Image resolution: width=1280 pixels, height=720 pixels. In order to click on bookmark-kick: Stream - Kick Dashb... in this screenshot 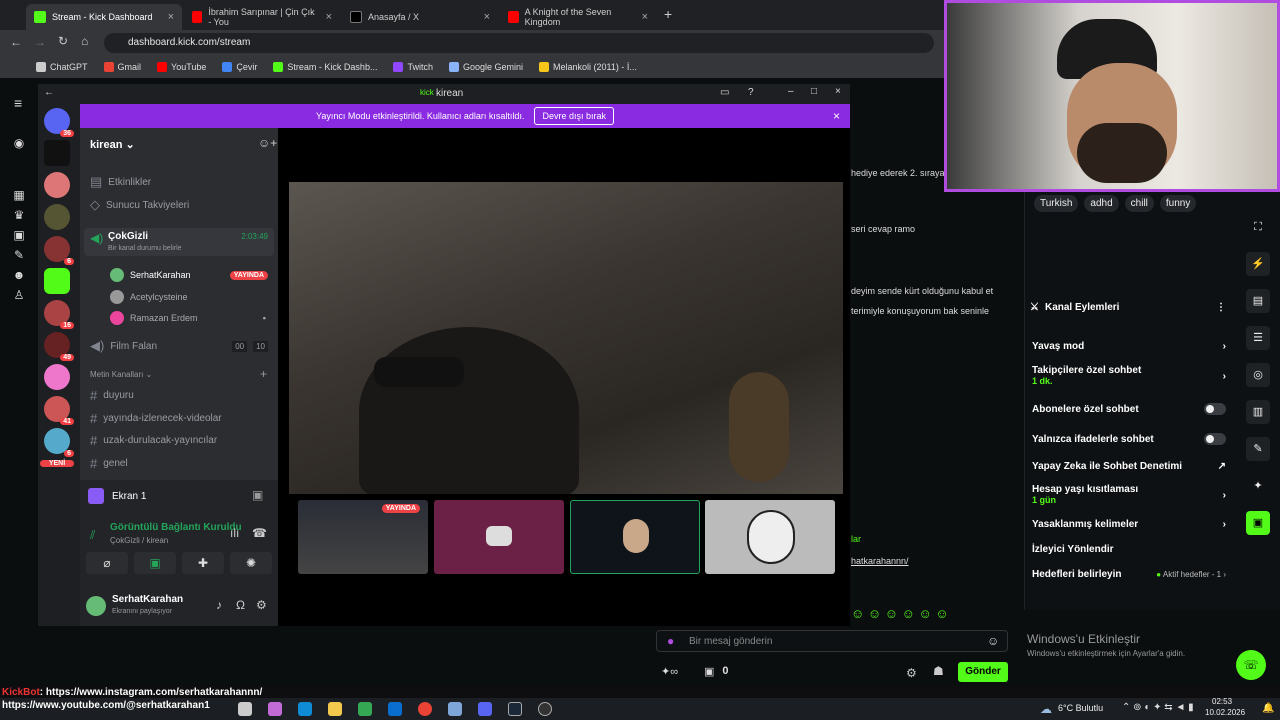, I will do `click(325, 67)`.